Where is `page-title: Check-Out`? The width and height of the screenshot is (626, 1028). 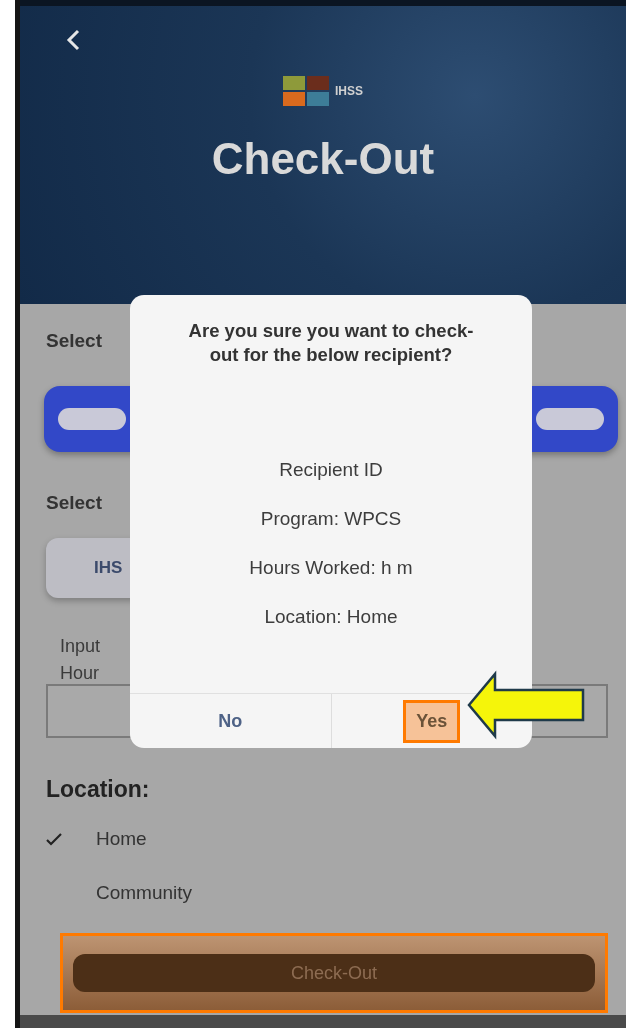
page-title: Check-Out is located at coordinates (323, 159).